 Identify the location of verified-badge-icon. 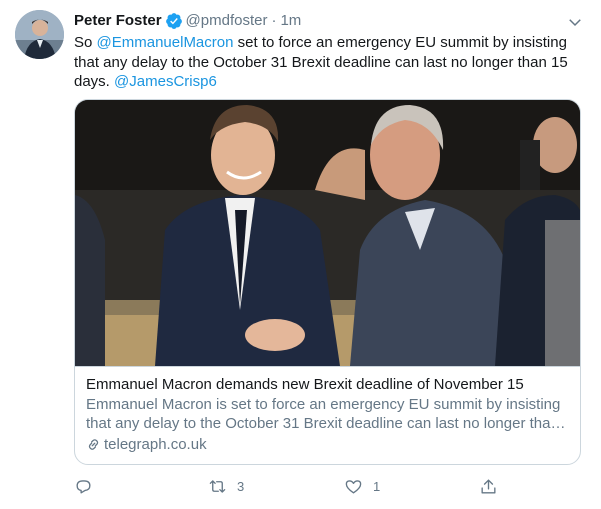
(173, 21).